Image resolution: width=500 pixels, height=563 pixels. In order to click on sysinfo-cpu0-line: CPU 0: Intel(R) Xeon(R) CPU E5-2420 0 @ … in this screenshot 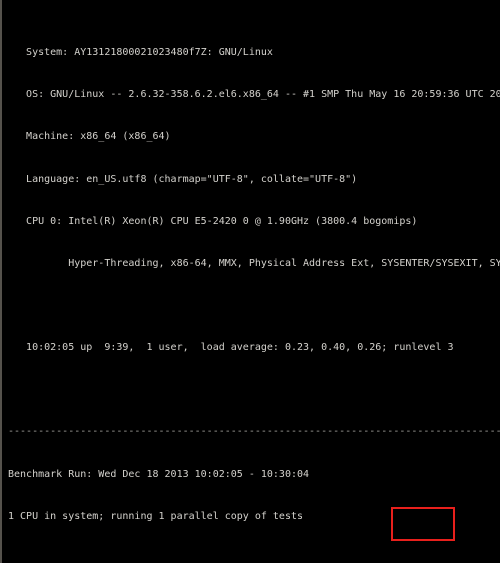, I will do `click(213, 221)`.